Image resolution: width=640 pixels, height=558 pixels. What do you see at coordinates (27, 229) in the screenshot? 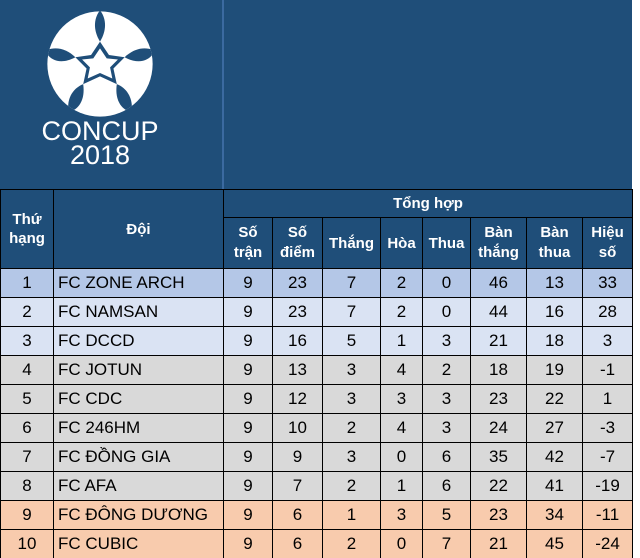
I see `rank-header: Thứ hạng` at bounding box center [27, 229].